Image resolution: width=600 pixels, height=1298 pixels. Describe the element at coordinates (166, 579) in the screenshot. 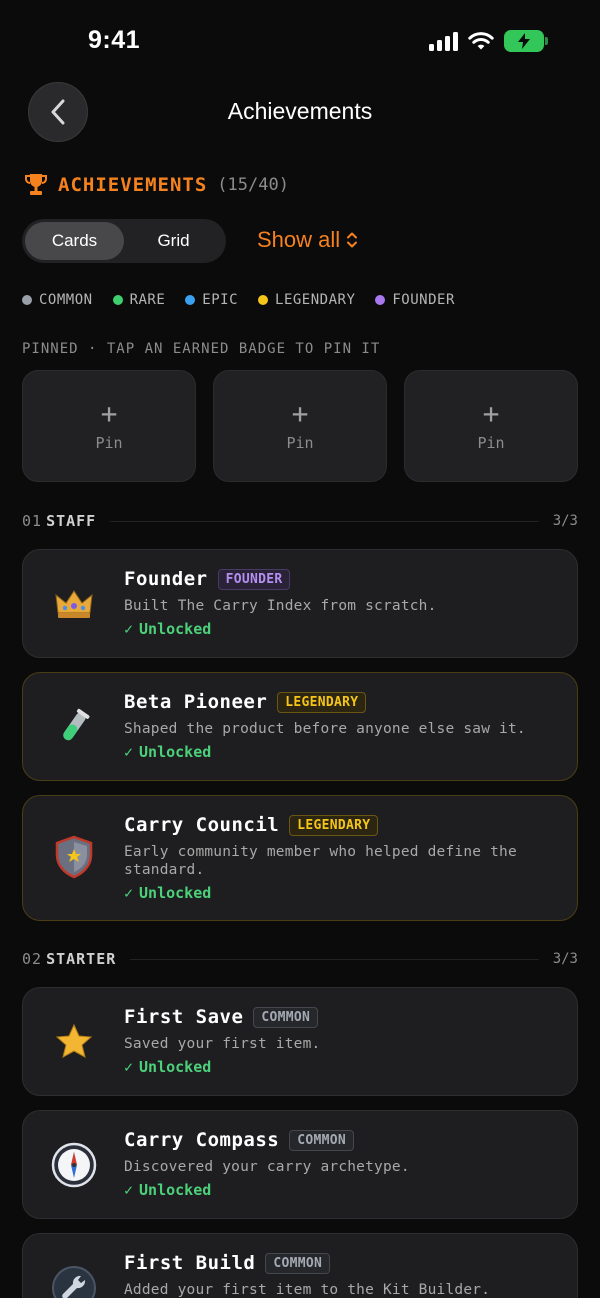

I see `card-title: Founder` at that location.